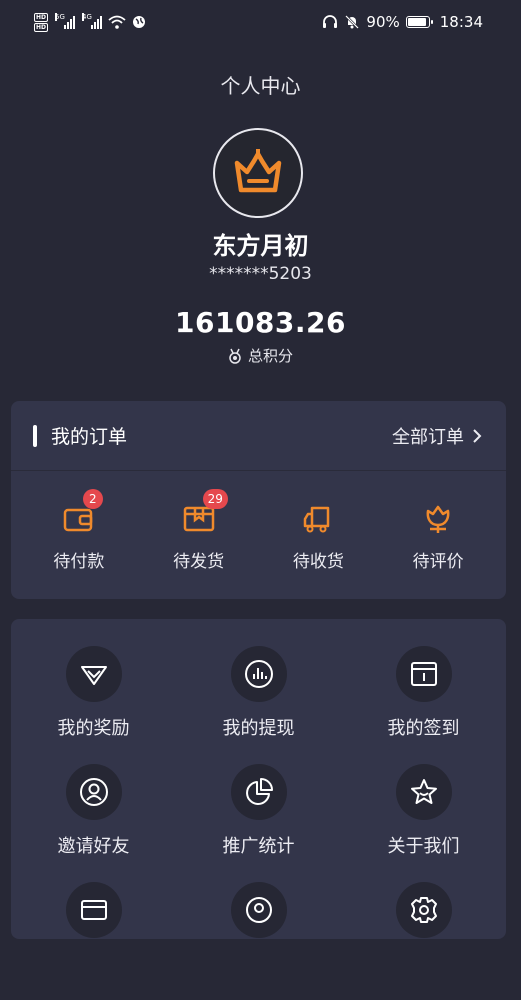 Image resolution: width=521 pixels, height=1000 pixels. What do you see at coordinates (438, 519) in the screenshot?
I see `flower-icon` at bounding box center [438, 519].